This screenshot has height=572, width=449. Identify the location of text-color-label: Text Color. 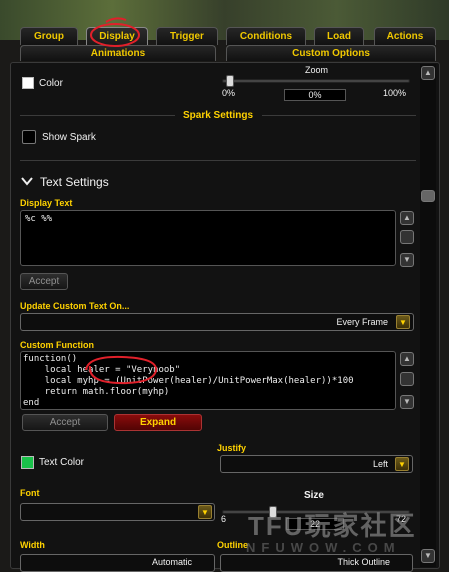
(62, 462).